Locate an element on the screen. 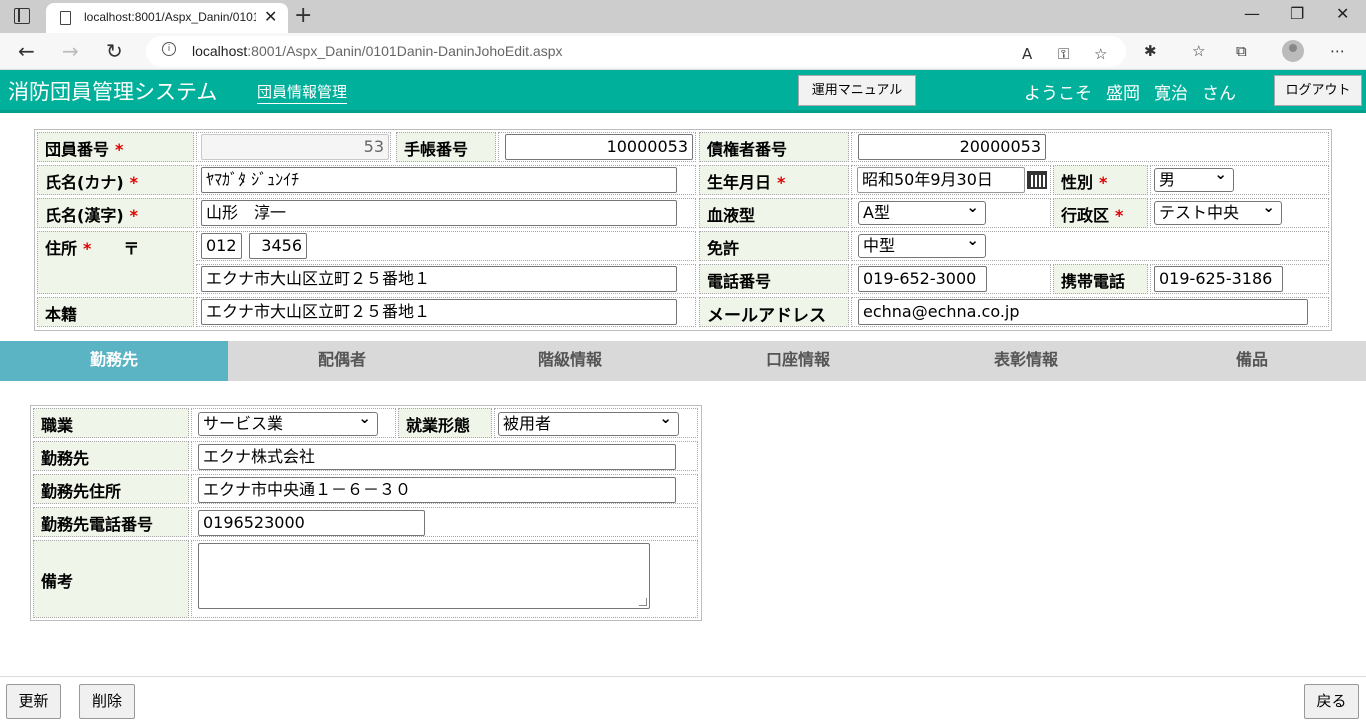 This screenshot has height=726, width=1366. tab-workplace: 勤務先 is located at coordinates (114, 361).